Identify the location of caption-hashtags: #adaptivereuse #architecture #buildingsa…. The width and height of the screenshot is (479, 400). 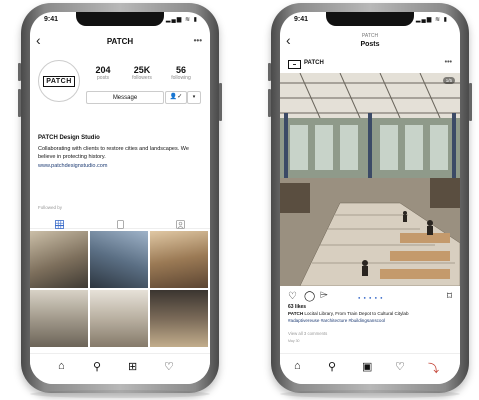
(336, 320).